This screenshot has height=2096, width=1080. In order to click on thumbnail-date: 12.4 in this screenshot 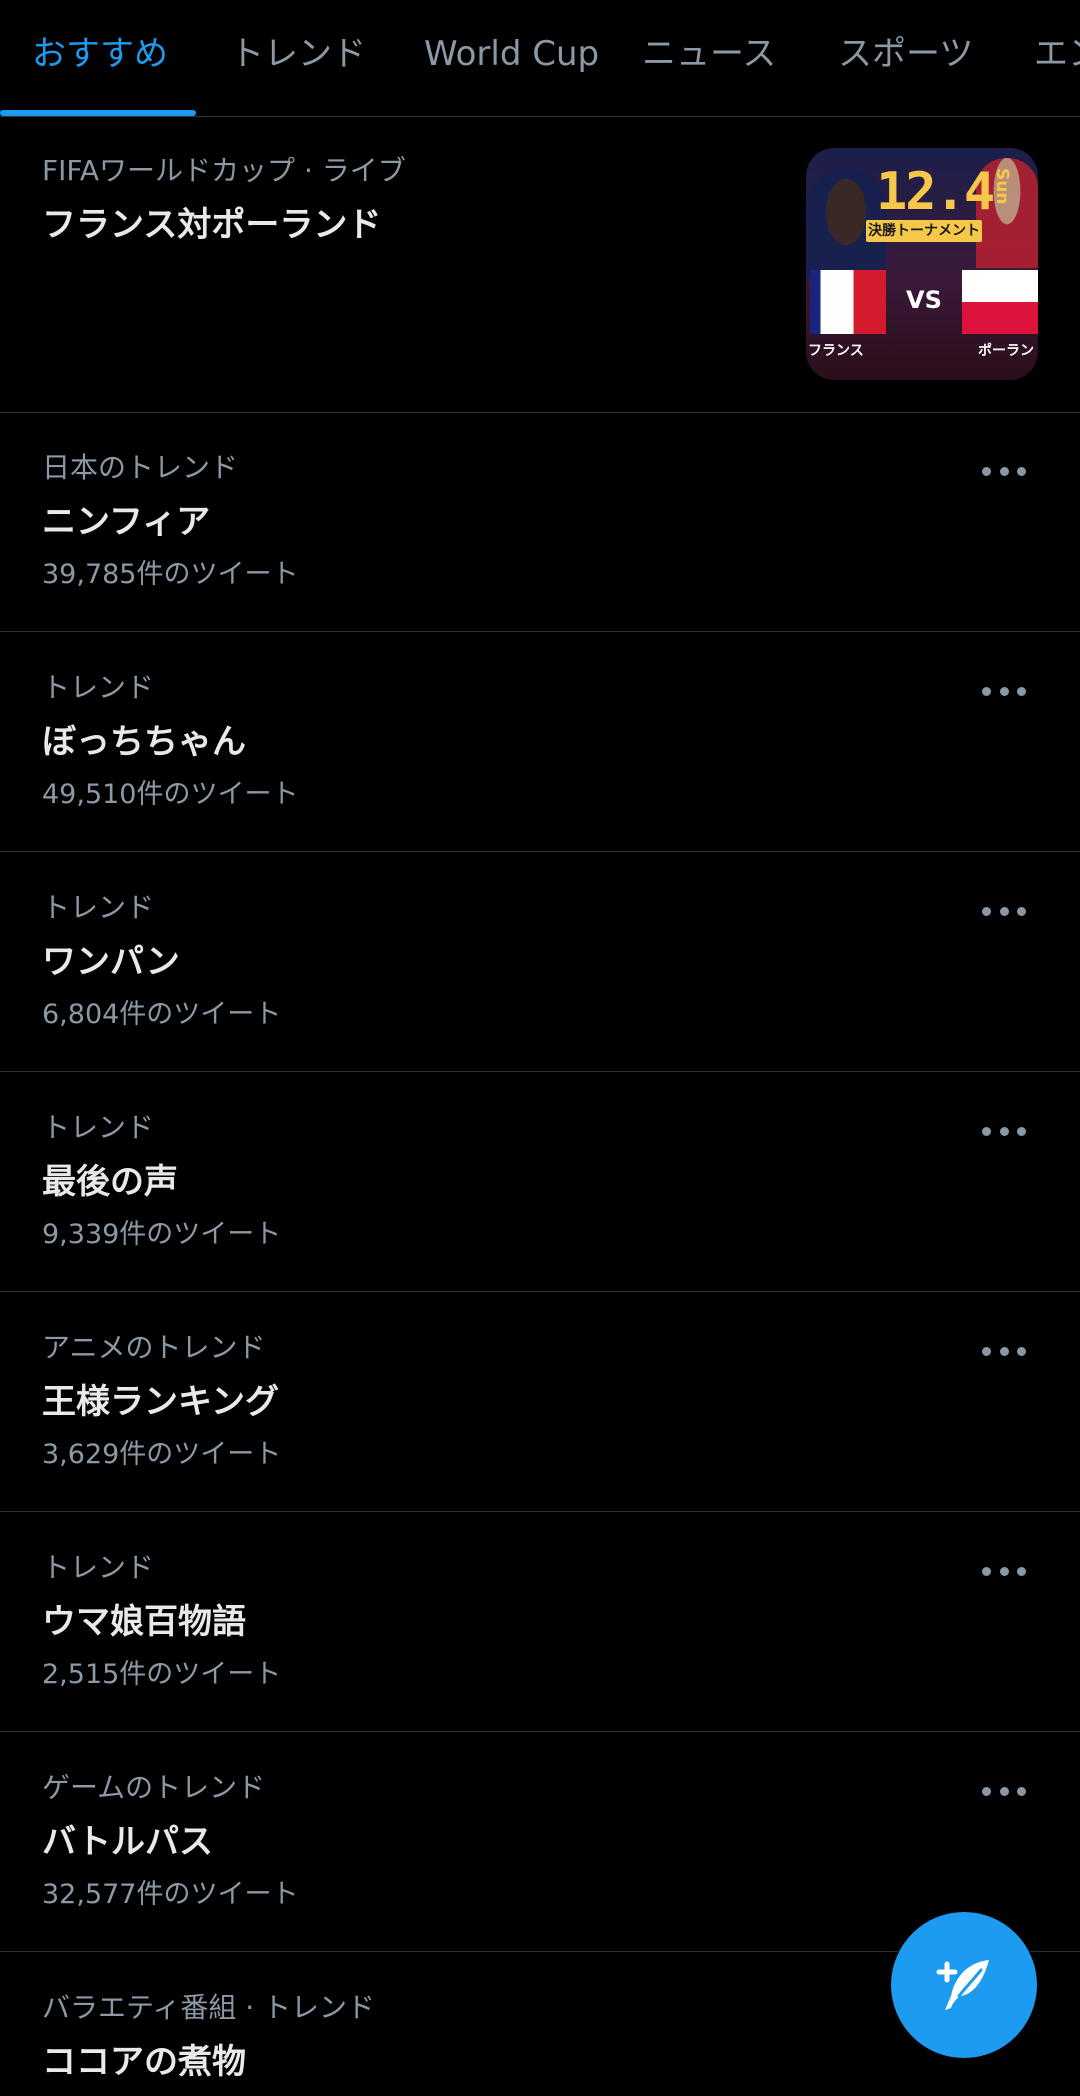, I will do `click(935, 192)`.